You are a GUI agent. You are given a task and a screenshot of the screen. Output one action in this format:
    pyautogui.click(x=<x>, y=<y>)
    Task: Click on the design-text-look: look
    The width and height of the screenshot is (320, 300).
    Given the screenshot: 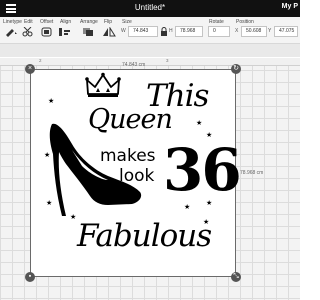 What is the action you would take?
    pyautogui.click(x=137, y=176)
    